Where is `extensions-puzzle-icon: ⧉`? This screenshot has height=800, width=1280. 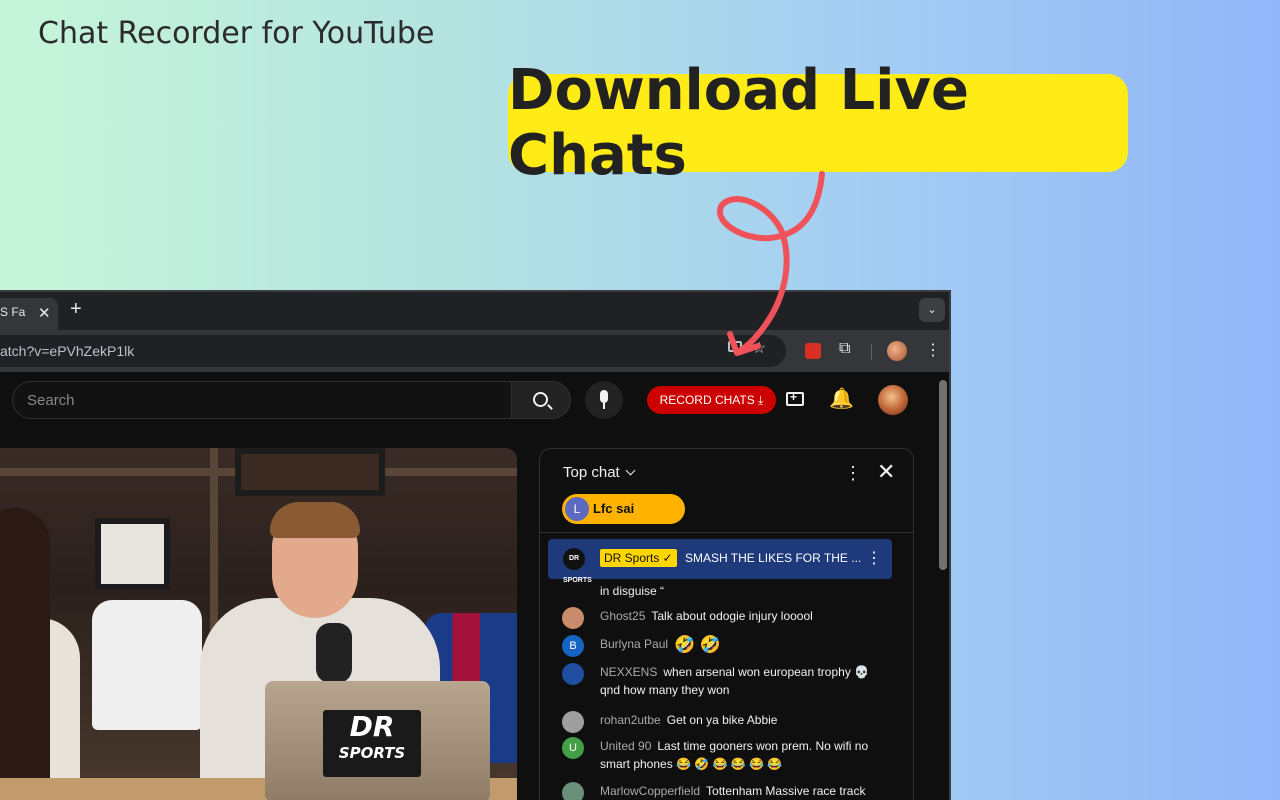 extensions-puzzle-icon: ⧉ is located at coordinates (844, 349).